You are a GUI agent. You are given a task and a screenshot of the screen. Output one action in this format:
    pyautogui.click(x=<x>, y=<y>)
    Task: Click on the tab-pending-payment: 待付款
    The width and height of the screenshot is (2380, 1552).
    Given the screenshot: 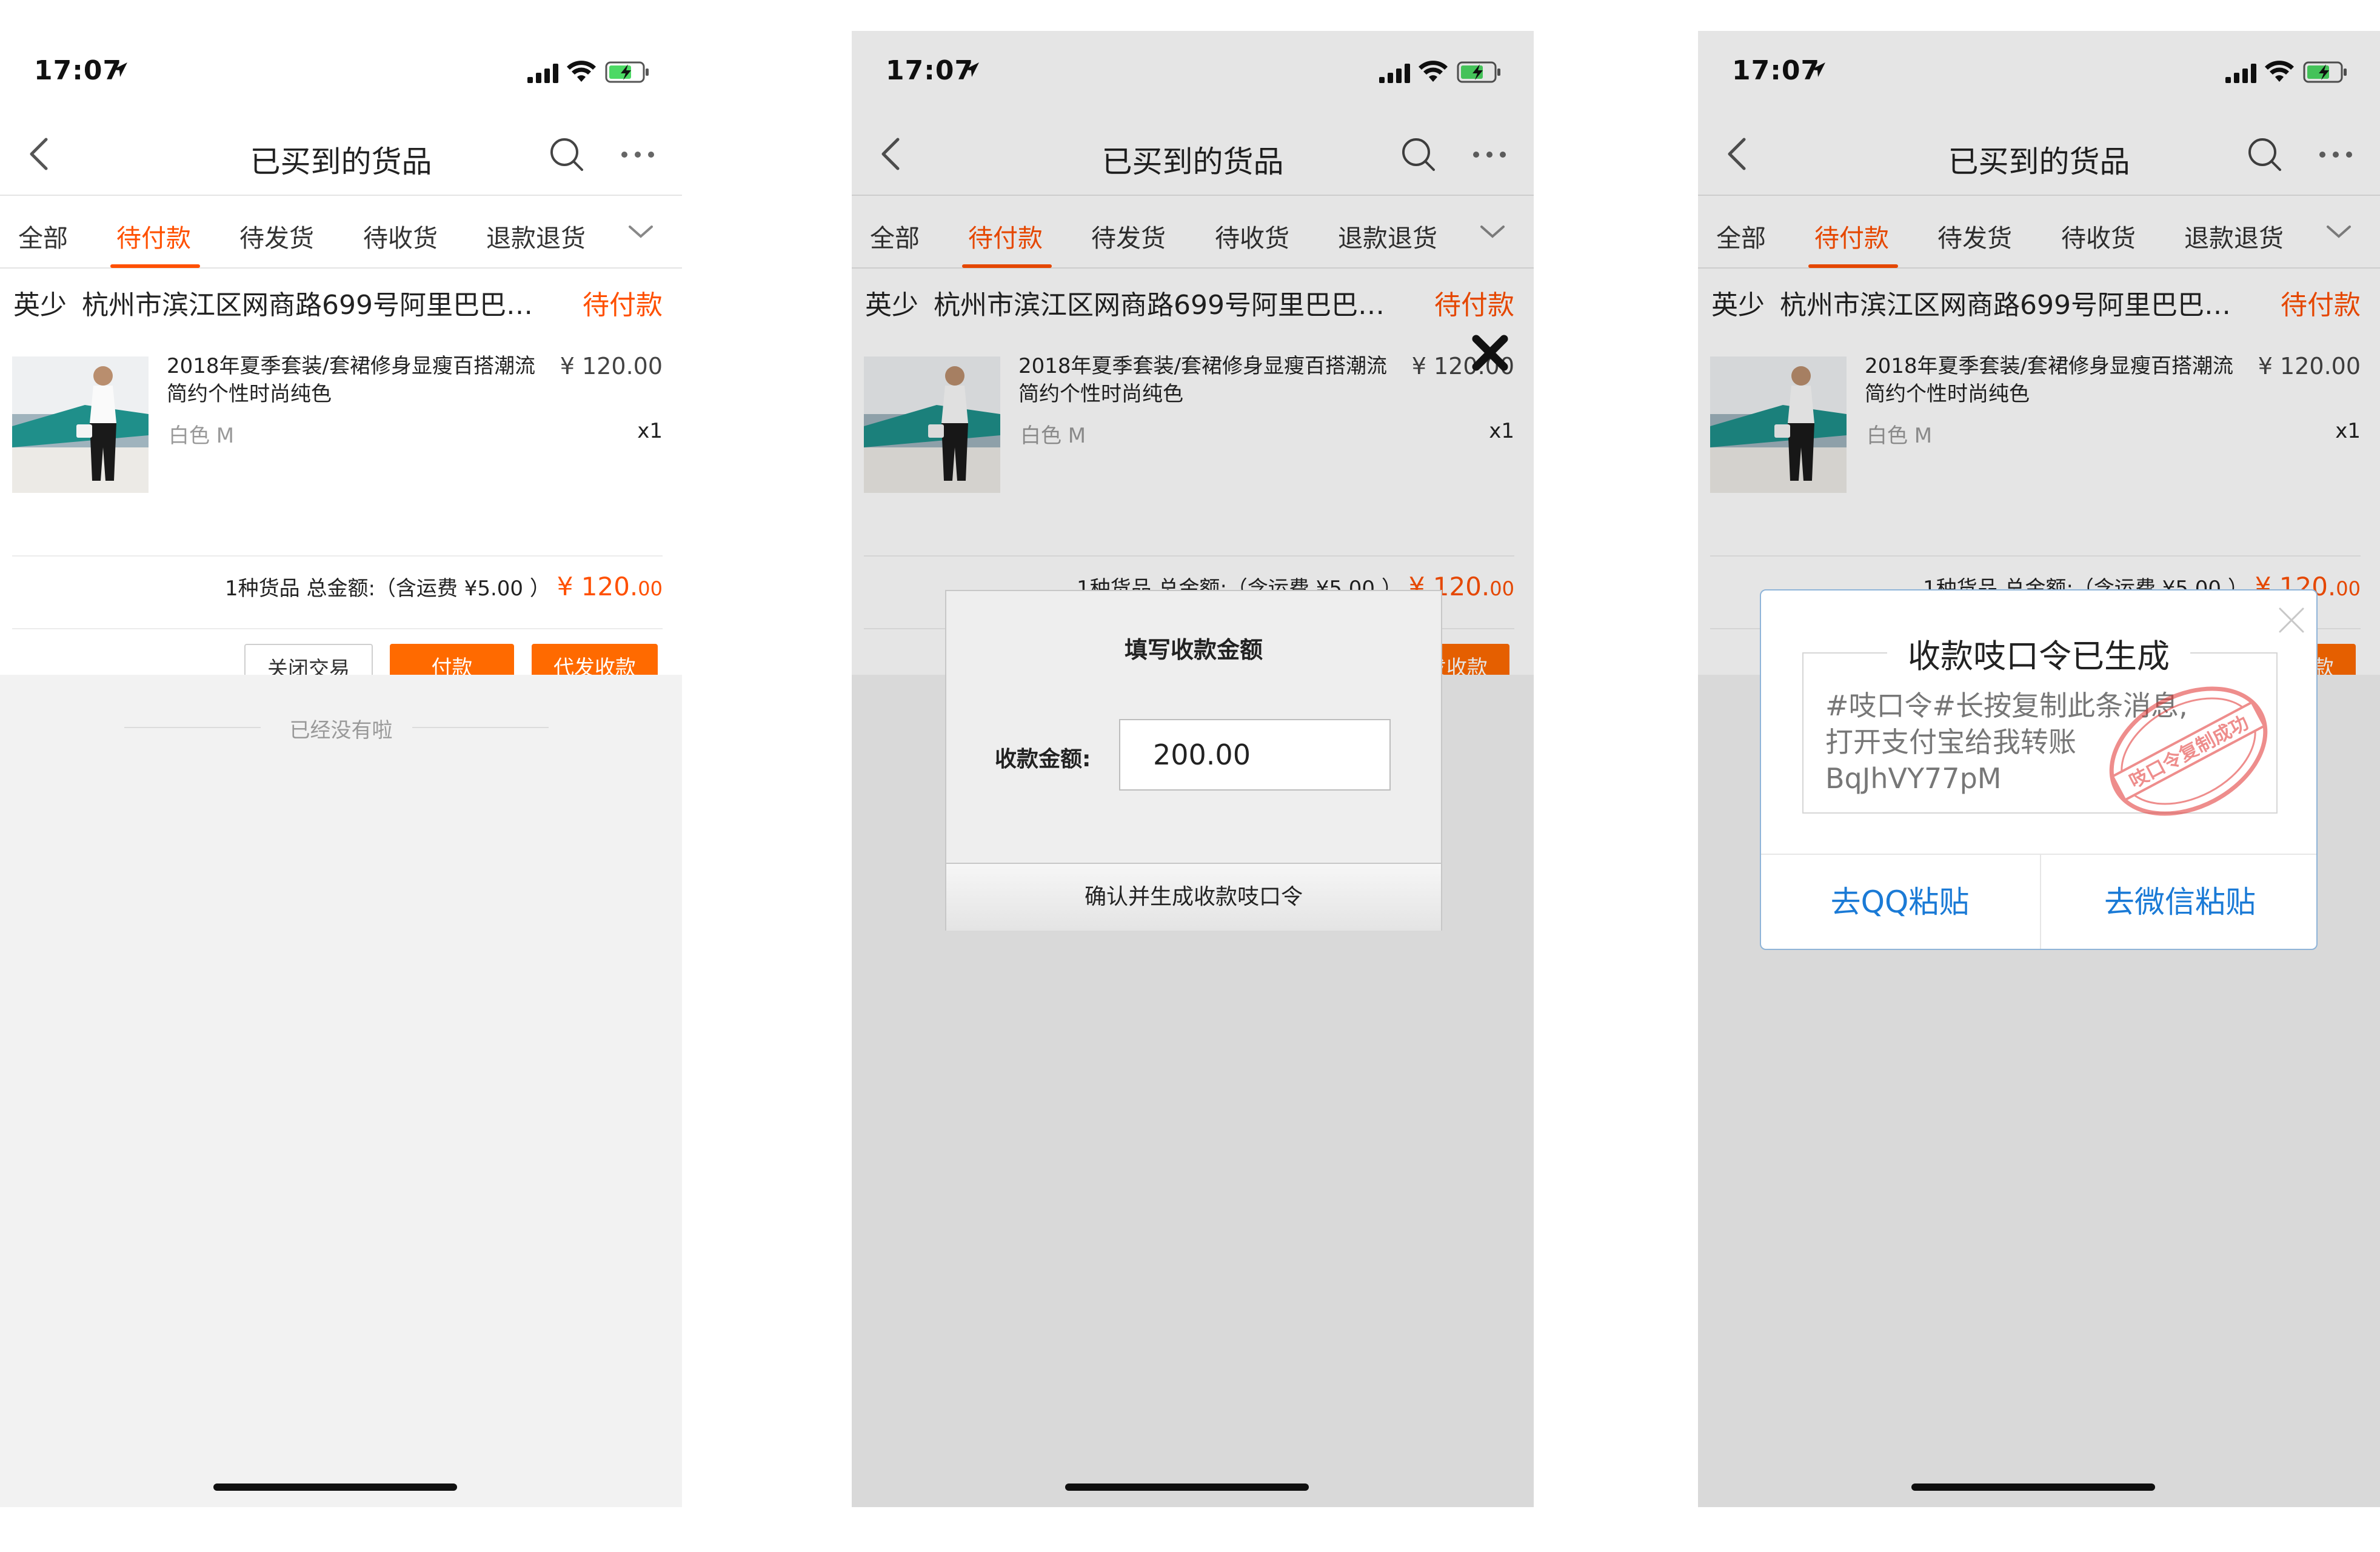 What is the action you would take?
    pyautogui.click(x=153, y=236)
    